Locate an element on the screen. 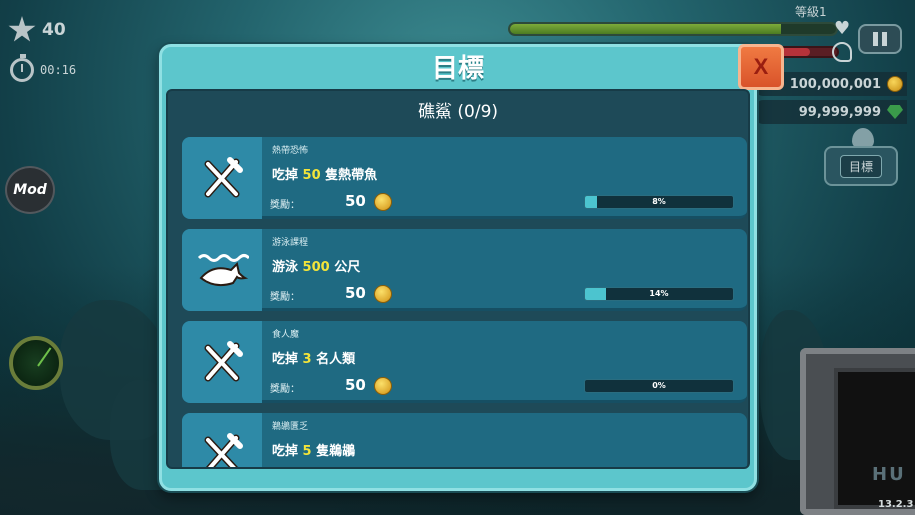  heart-icon: ♥ is located at coordinates (842, 28).